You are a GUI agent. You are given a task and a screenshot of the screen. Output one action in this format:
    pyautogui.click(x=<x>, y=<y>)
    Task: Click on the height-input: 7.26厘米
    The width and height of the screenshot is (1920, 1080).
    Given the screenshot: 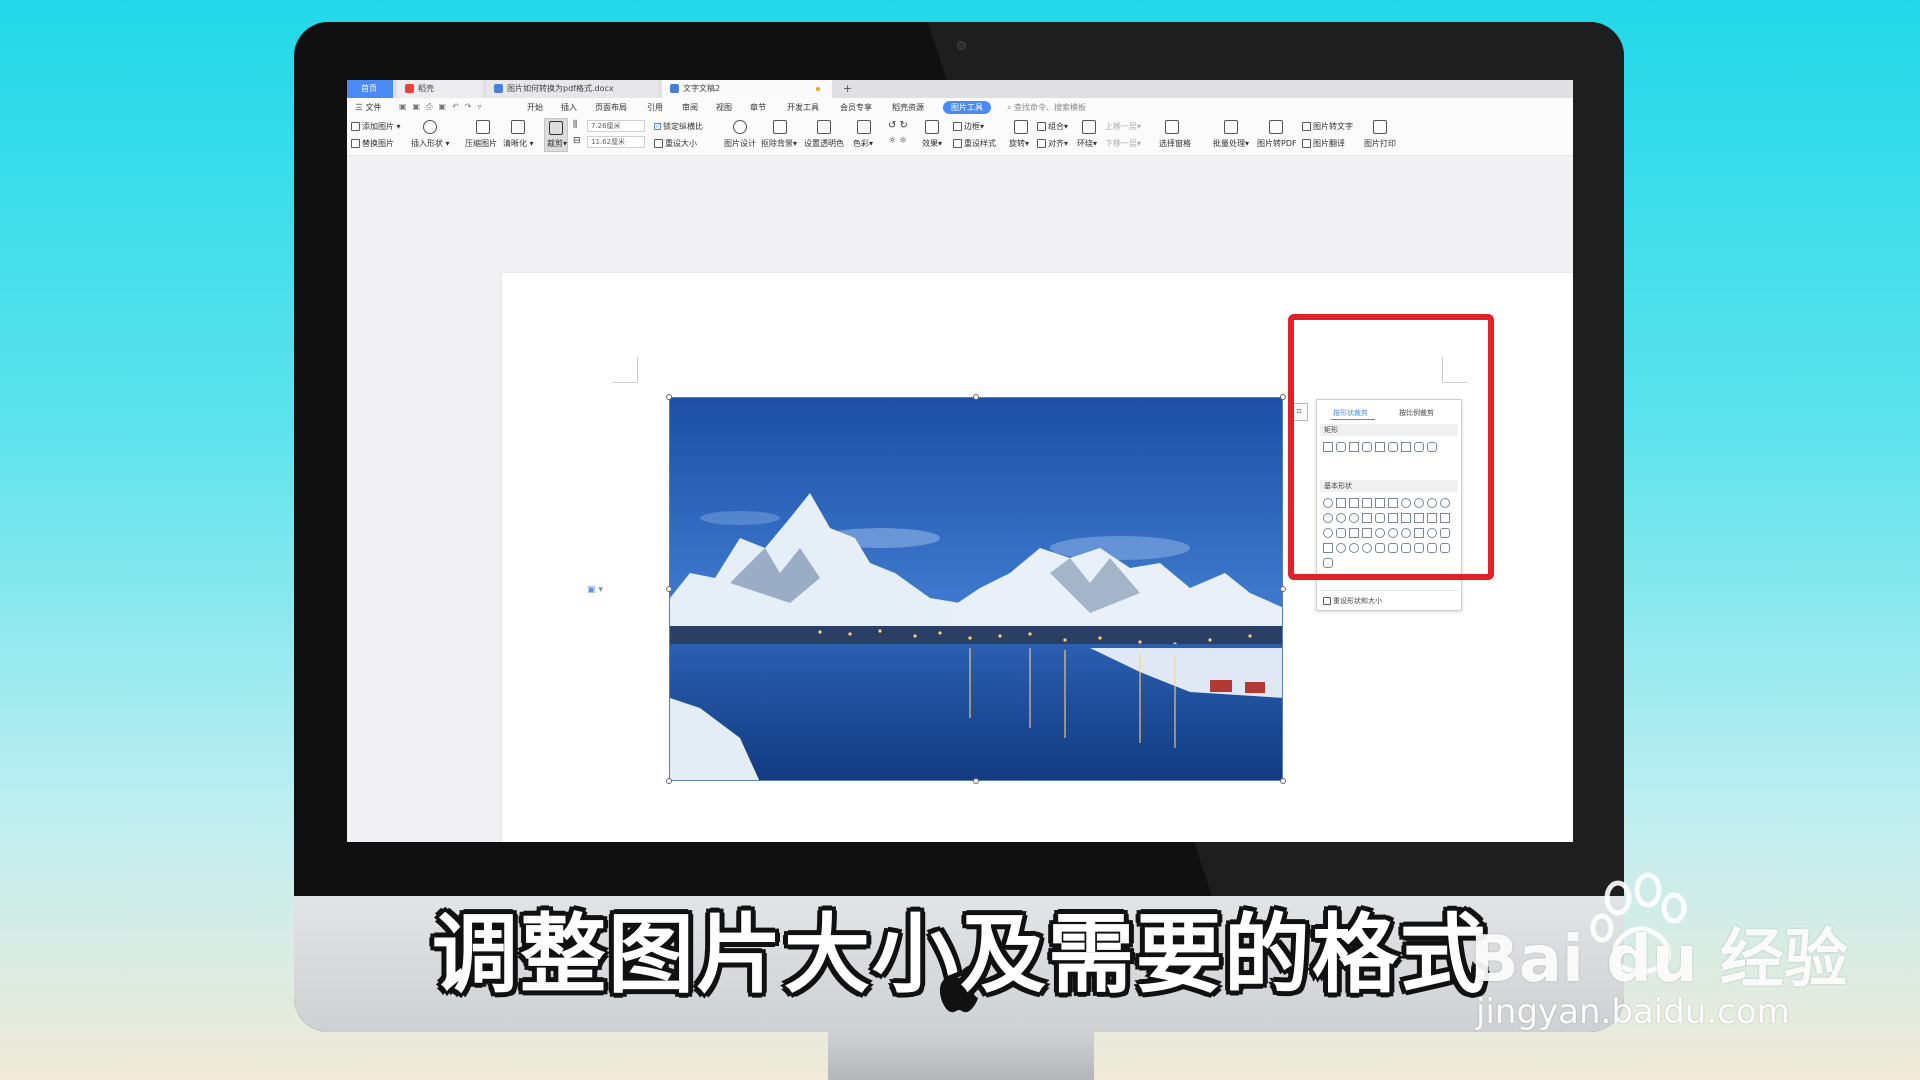 What is the action you would take?
    pyautogui.click(x=616, y=126)
    